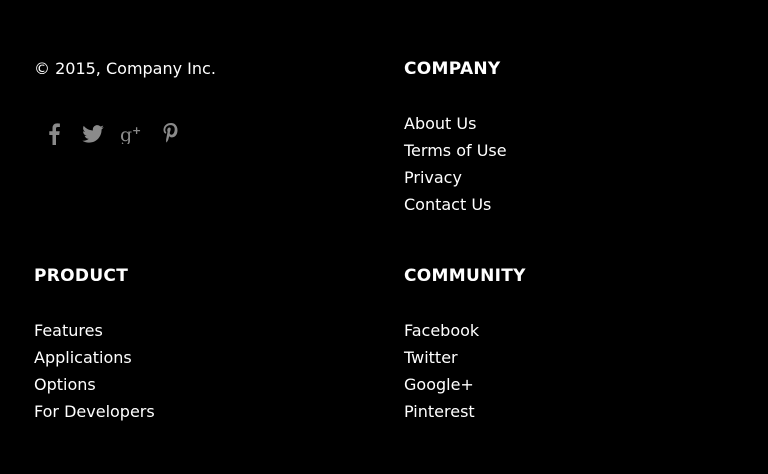  What do you see at coordinates (171, 134) in the screenshot?
I see `pinterest-icon` at bounding box center [171, 134].